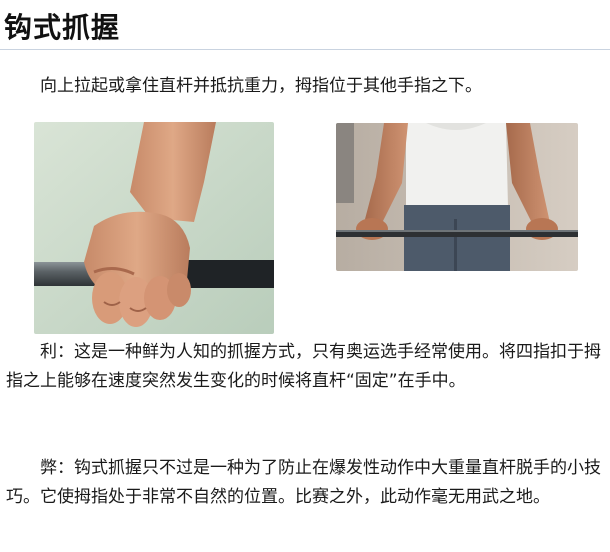 This screenshot has width=610, height=552. I want to click on section-heading: 钩式抓握, so click(62, 26).